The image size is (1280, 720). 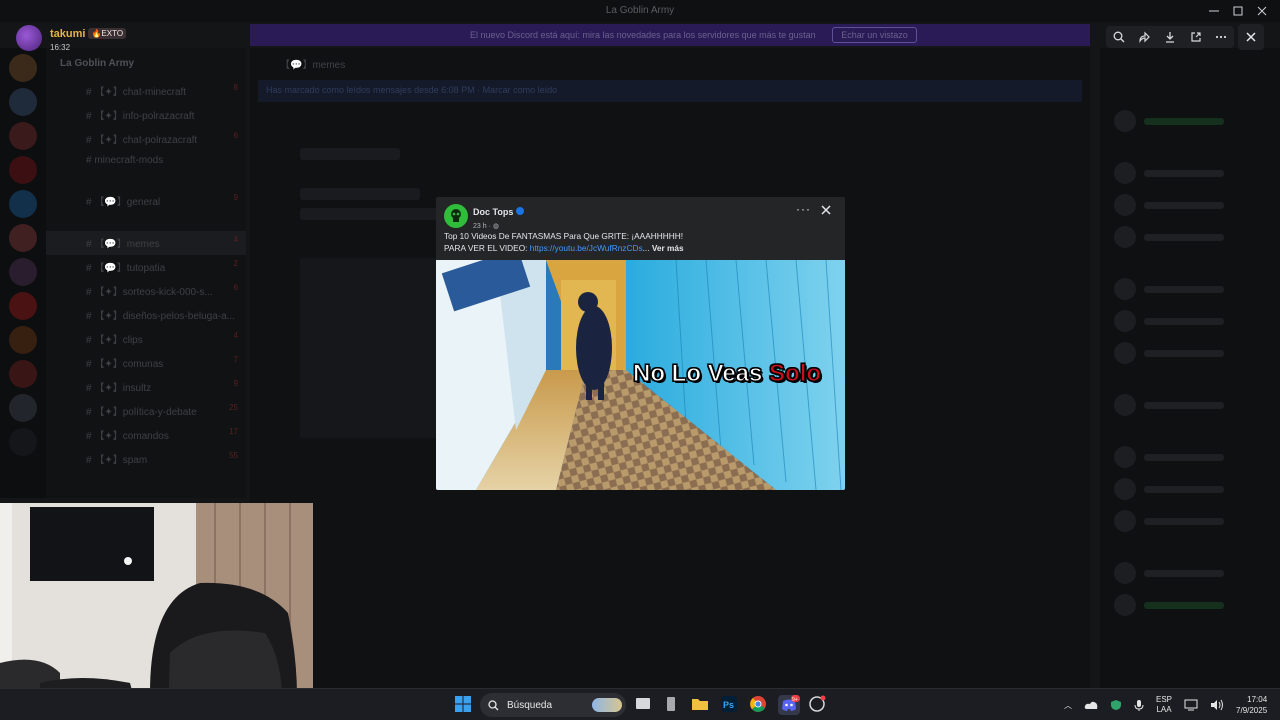 I want to click on window-close-icon, so click(x=1262, y=10).